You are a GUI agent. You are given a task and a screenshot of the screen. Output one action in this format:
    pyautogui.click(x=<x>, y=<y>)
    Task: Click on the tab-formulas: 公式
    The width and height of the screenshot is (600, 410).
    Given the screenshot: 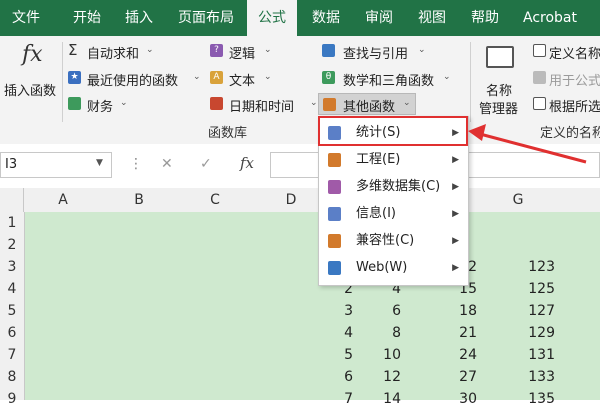 What is the action you would take?
    pyautogui.click(x=272, y=18)
    